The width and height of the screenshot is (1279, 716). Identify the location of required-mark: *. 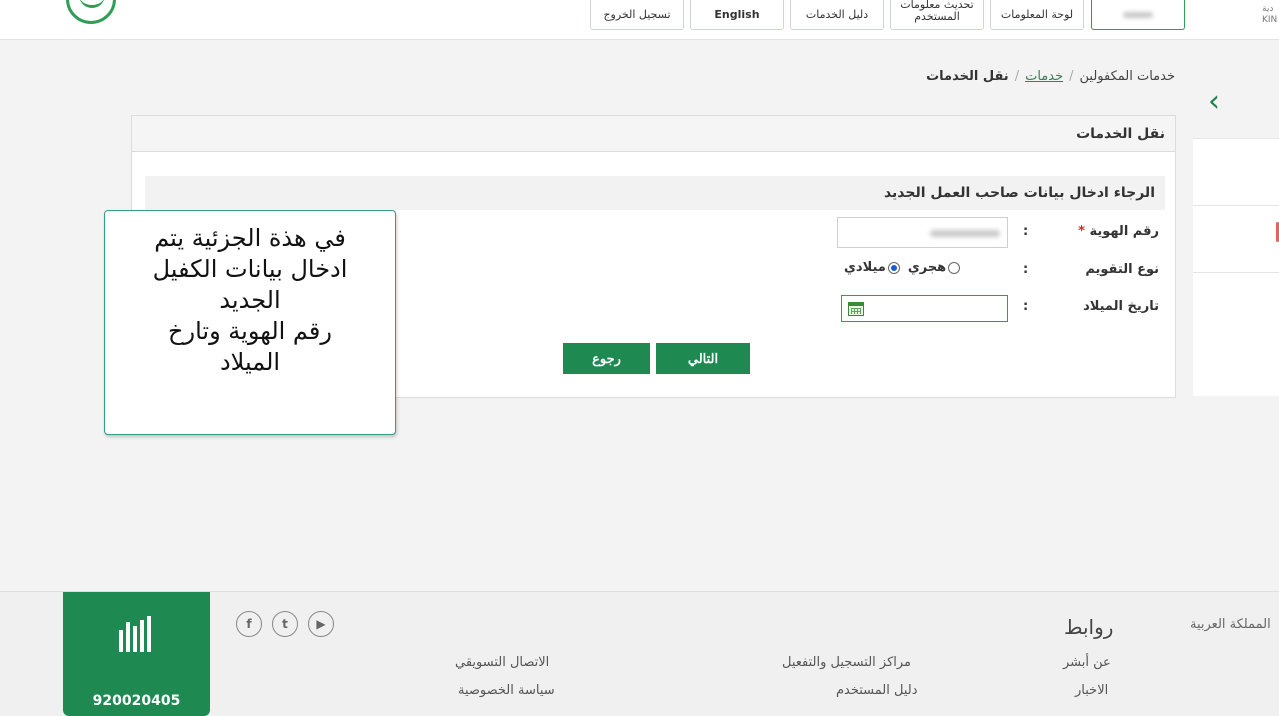
(1081, 231).